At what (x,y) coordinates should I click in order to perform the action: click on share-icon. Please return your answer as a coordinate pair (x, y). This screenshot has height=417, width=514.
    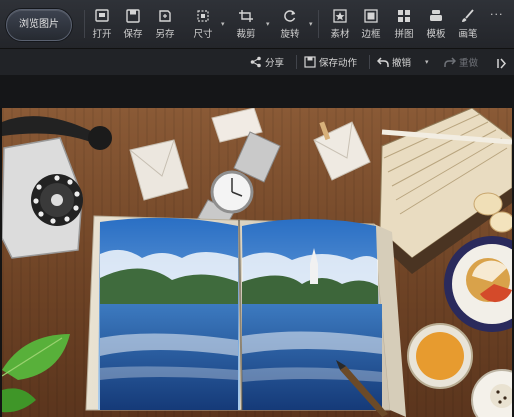
    Looking at the image, I should click on (256, 62).